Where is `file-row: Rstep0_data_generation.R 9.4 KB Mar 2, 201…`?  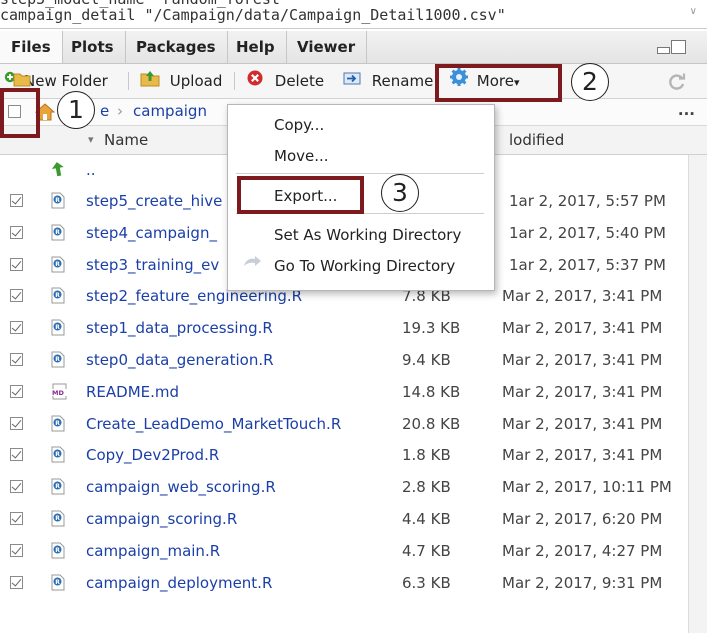 file-row: Rstep0_data_generation.R 9.4 KB Mar 2, 201… is located at coordinates (353, 360).